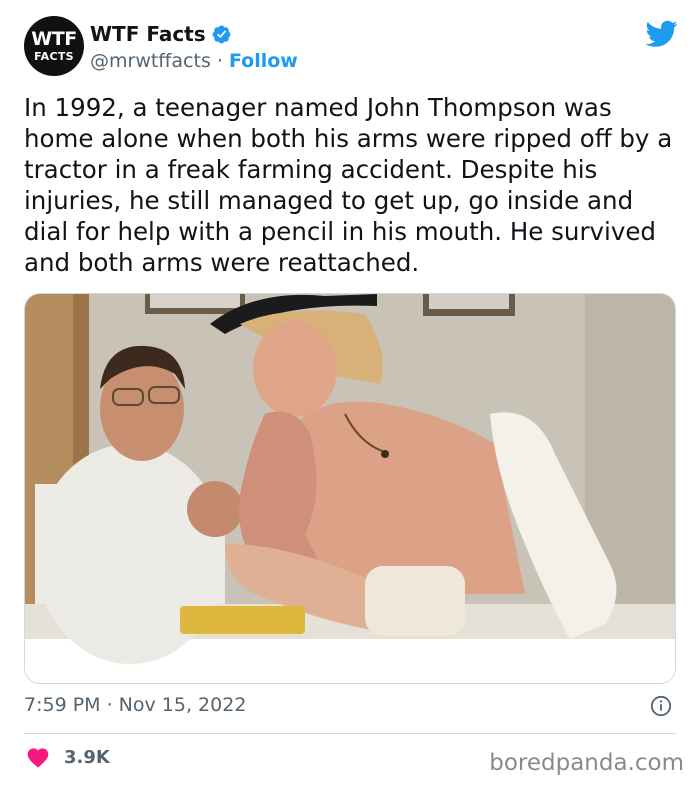 This screenshot has height=786, width=700. What do you see at coordinates (54, 56) in the screenshot?
I see `avatar-text-line2: FACTS` at bounding box center [54, 56].